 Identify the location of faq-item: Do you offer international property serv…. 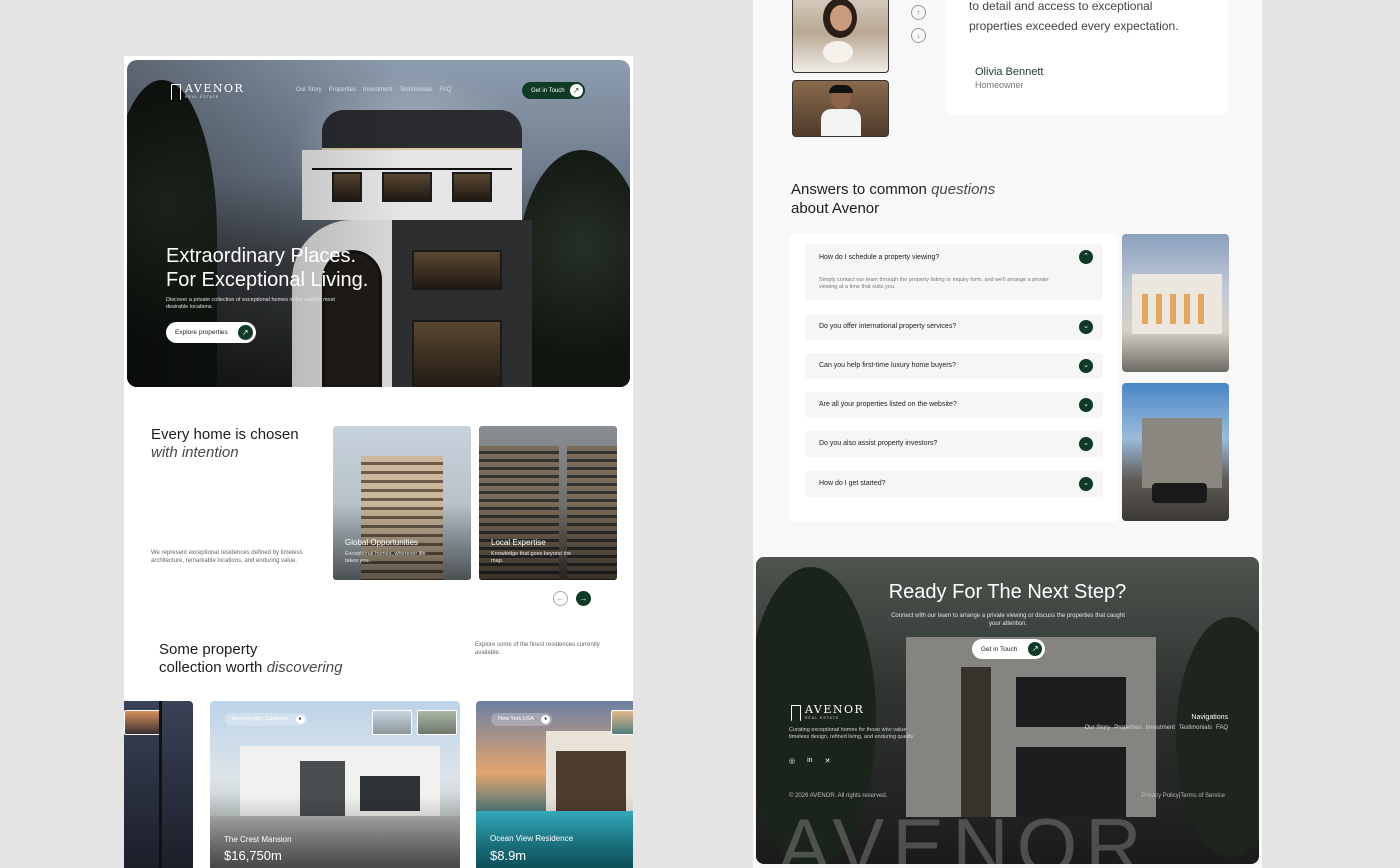
(954, 327).